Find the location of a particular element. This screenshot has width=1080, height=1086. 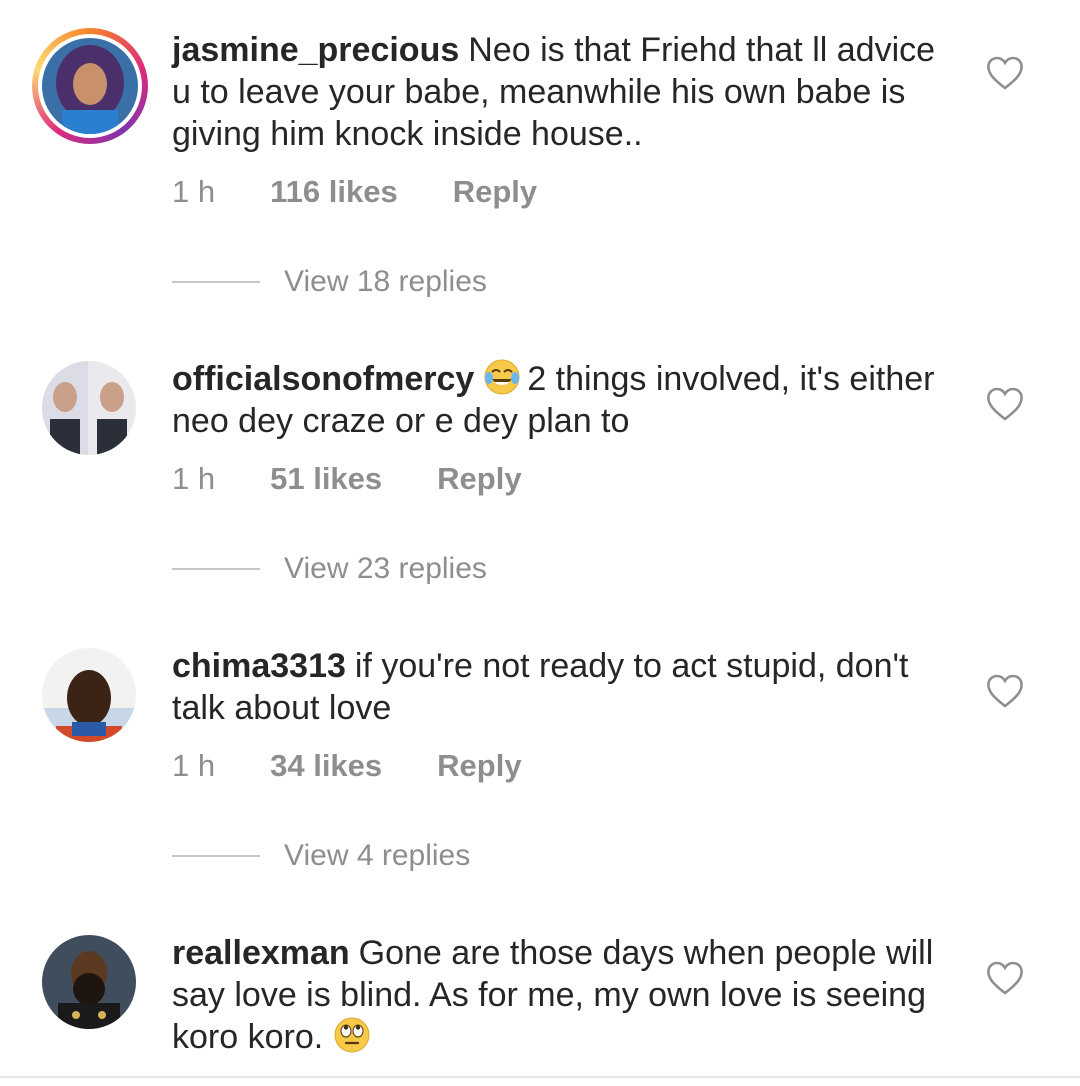

comment-likes: 34 likes is located at coordinates (326, 766).